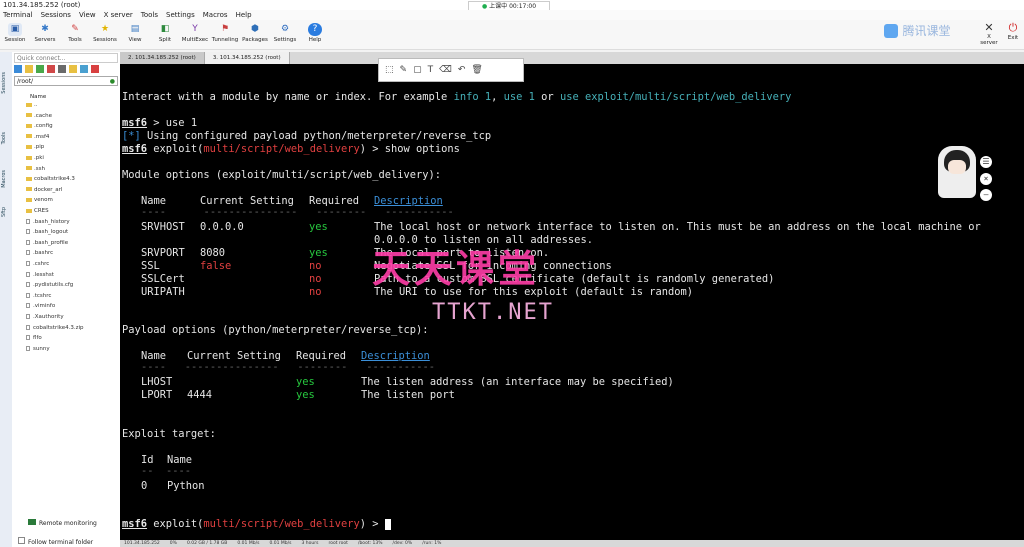 Image resolution: width=1024 pixels, height=547 pixels. Describe the element at coordinates (162, 58) in the screenshot. I see `tab-session-2: 2. 101.34.185.252 (root)` at that location.